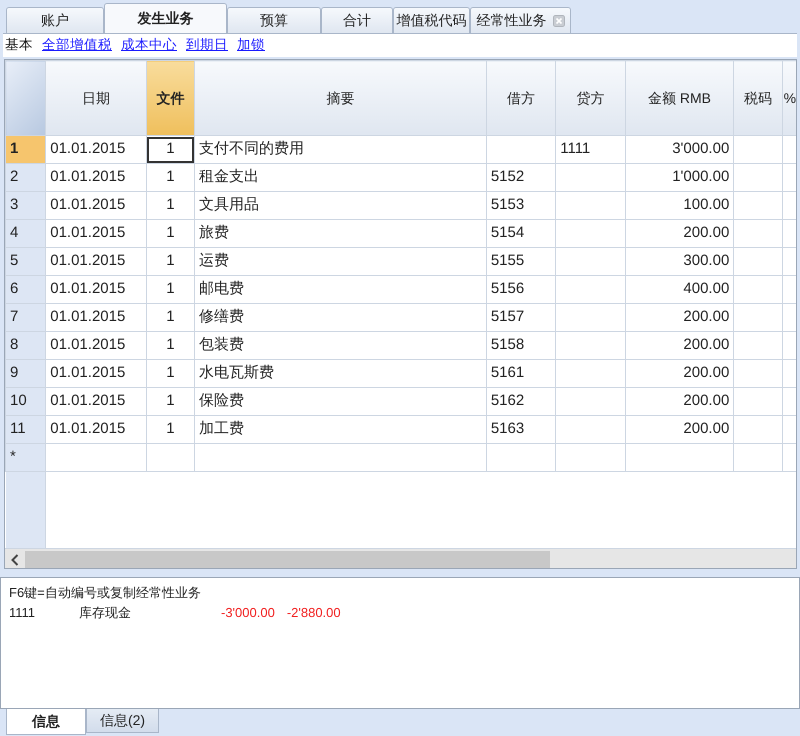 This screenshot has height=736, width=800. I want to click on column-header: 税码, so click(758, 98).